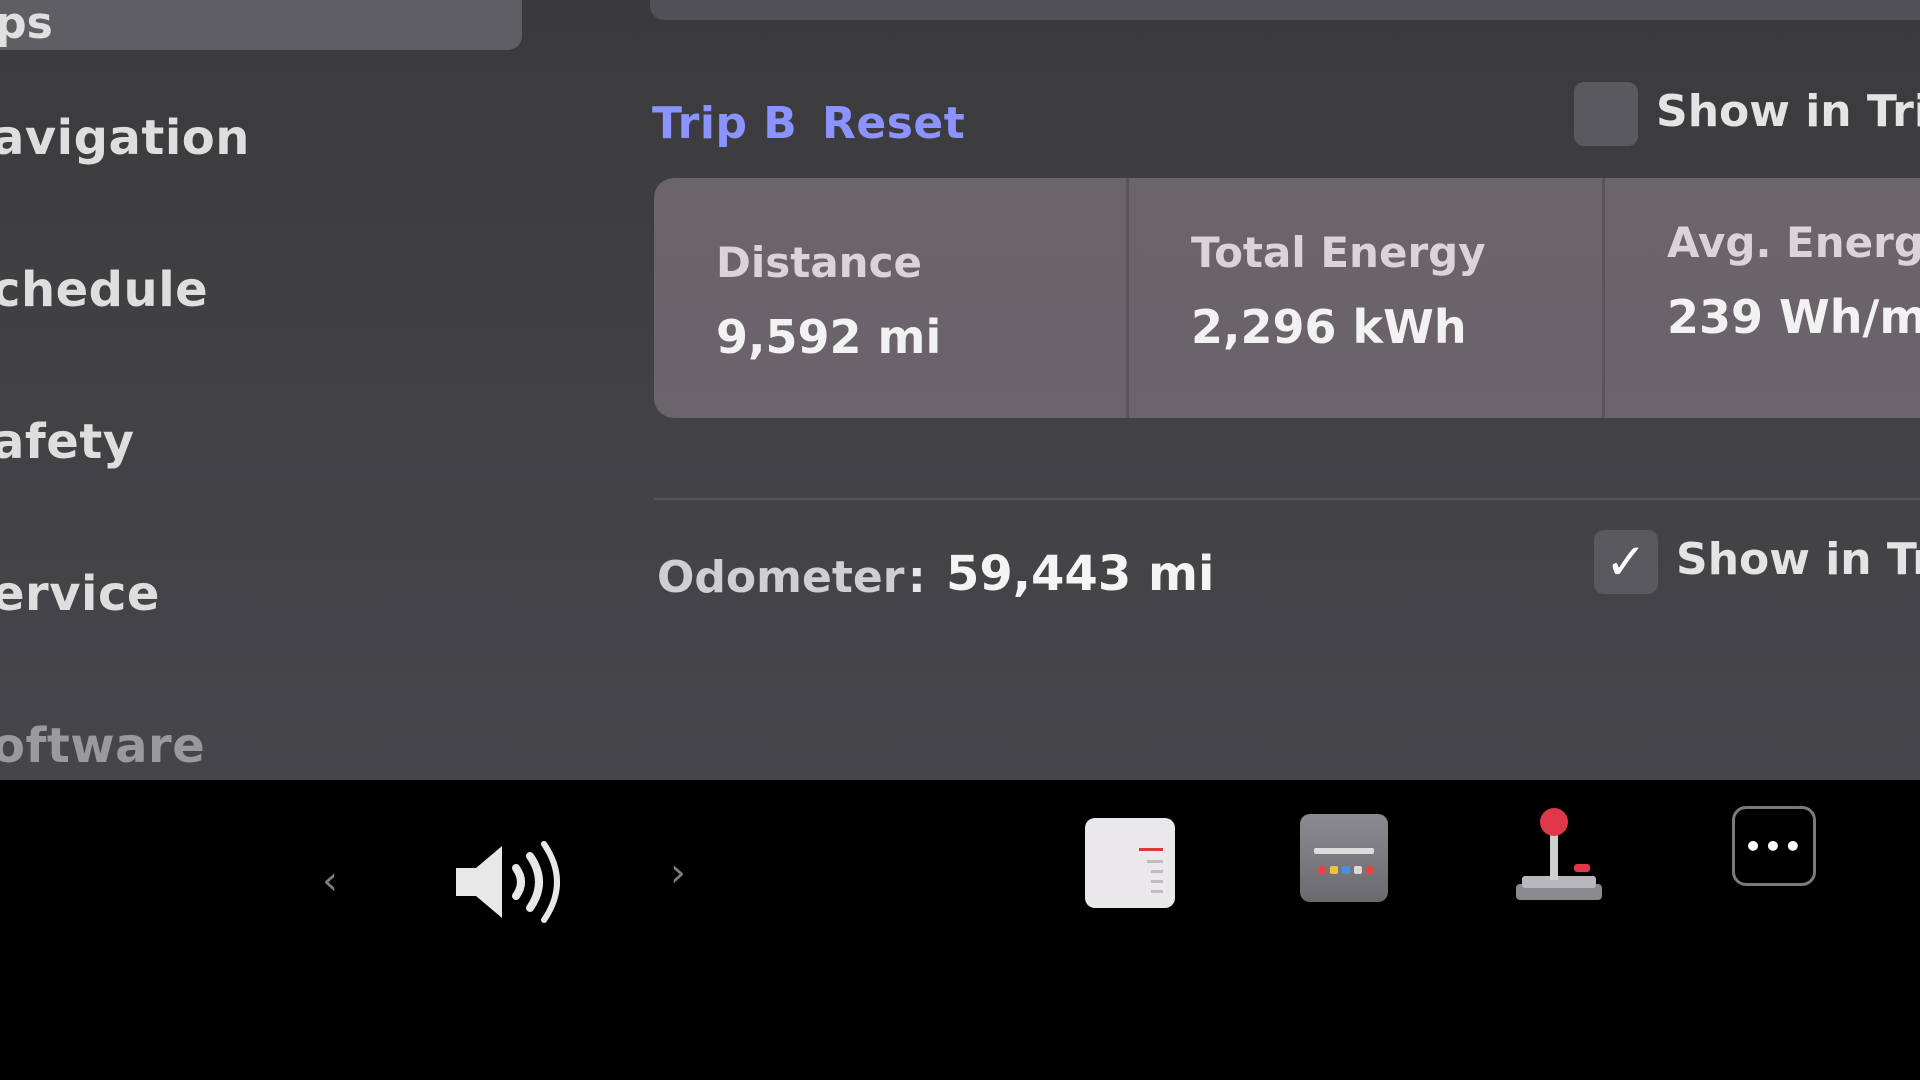 Image resolution: width=1920 pixels, height=1080 pixels. What do you see at coordinates (261, 25) in the screenshot?
I see `sidebar-item-trips: ips` at bounding box center [261, 25].